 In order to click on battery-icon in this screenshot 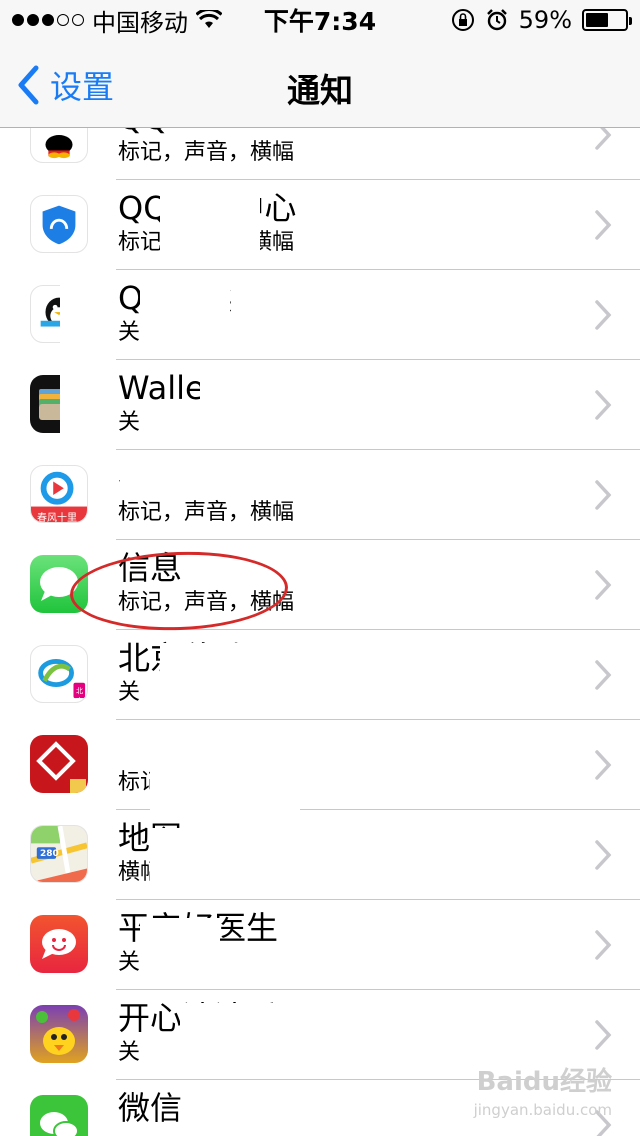, I will do `click(607, 20)`.